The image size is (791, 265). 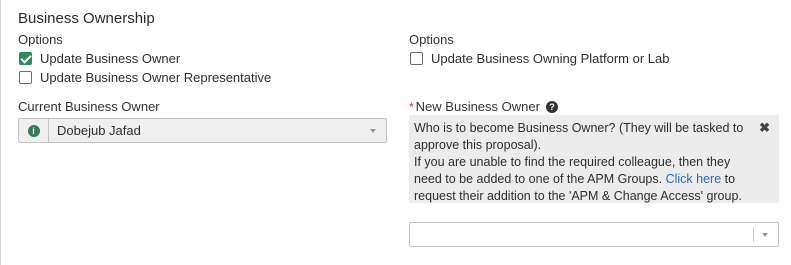 I want to click on update-business-owner-representative-checkbox, so click(x=25, y=77).